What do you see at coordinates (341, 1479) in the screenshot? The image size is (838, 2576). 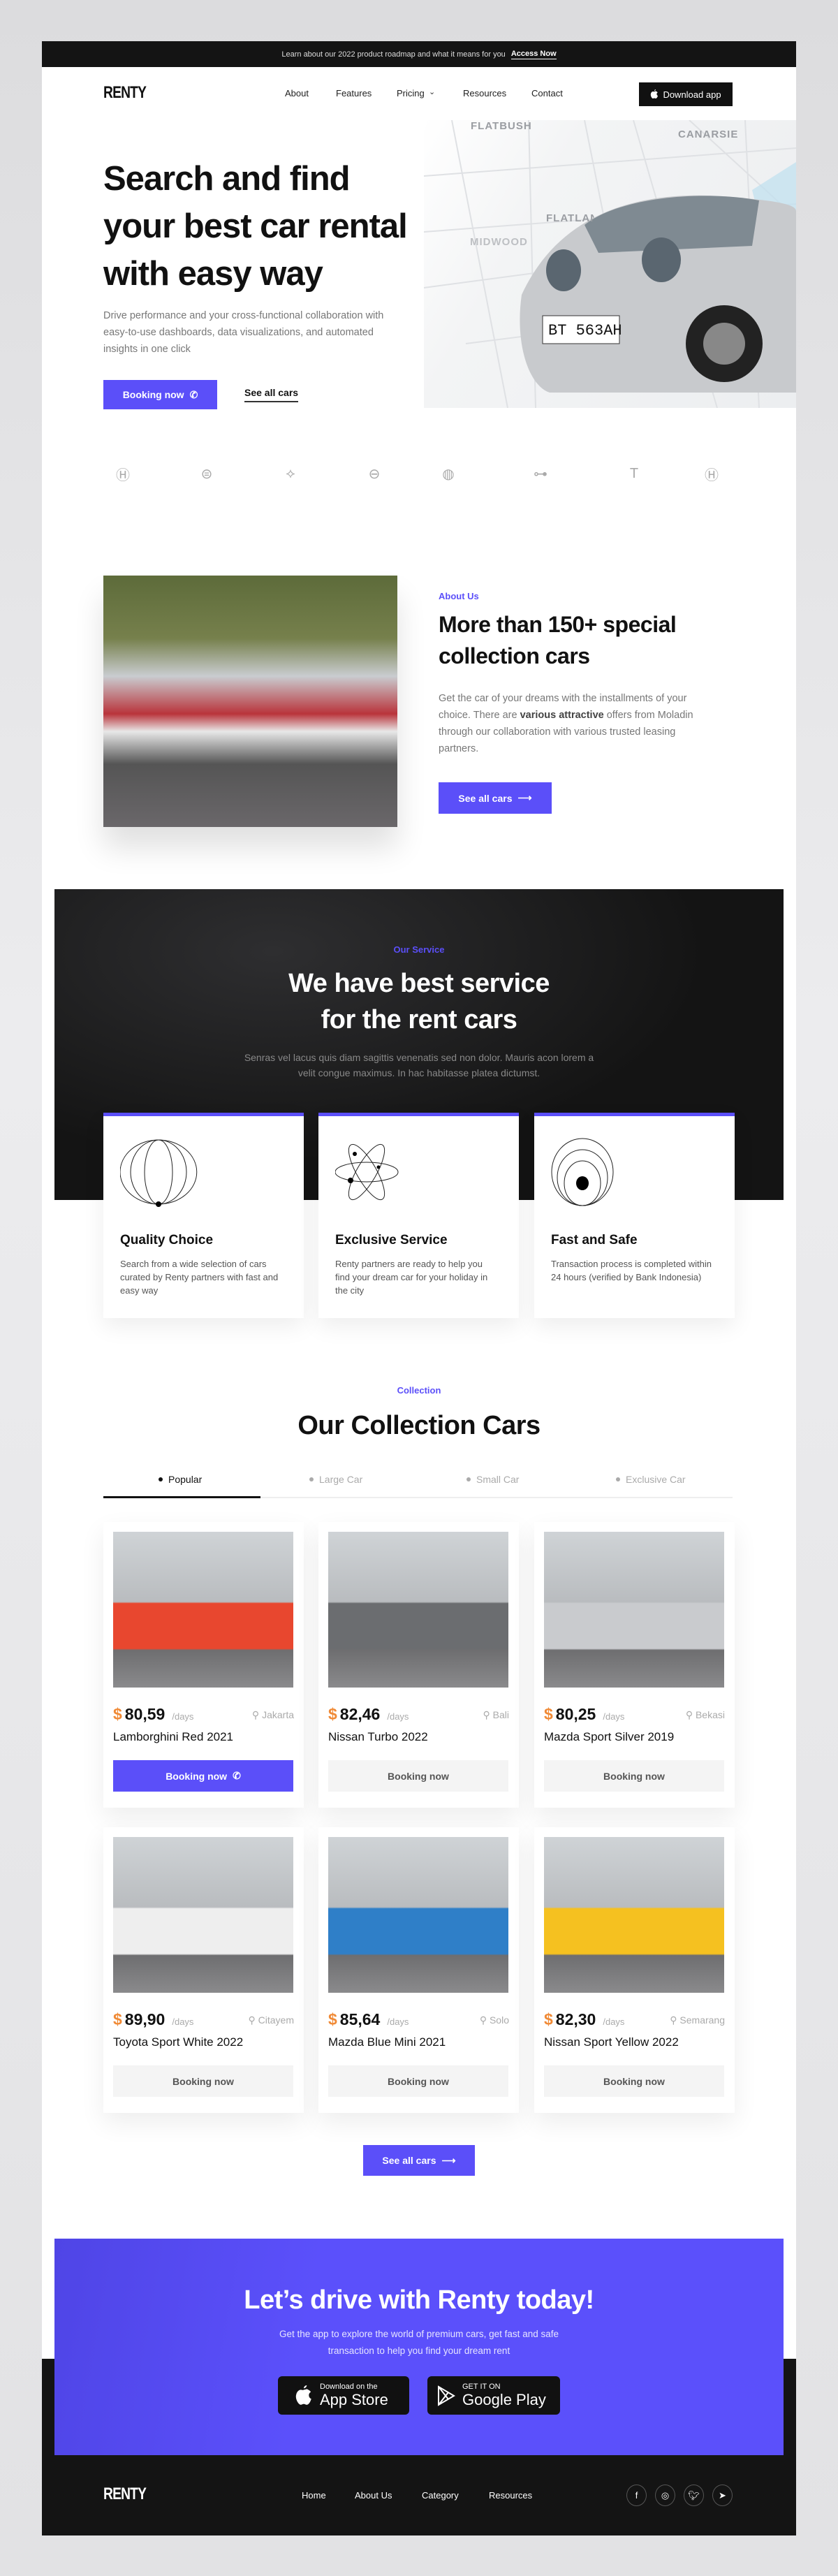 I see `tab-label: Large Car` at bounding box center [341, 1479].